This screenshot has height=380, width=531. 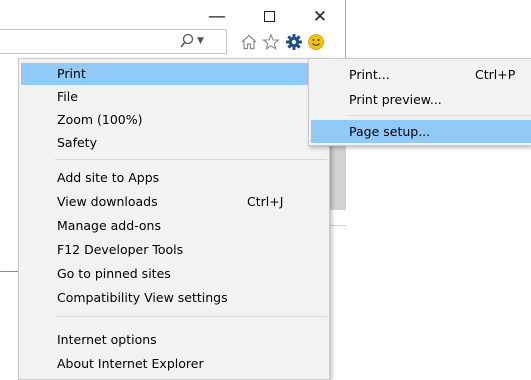 What do you see at coordinates (107, 201) in the screenshot?
I see `menu-item-label: View downloads` at bounding box center [107, 201].